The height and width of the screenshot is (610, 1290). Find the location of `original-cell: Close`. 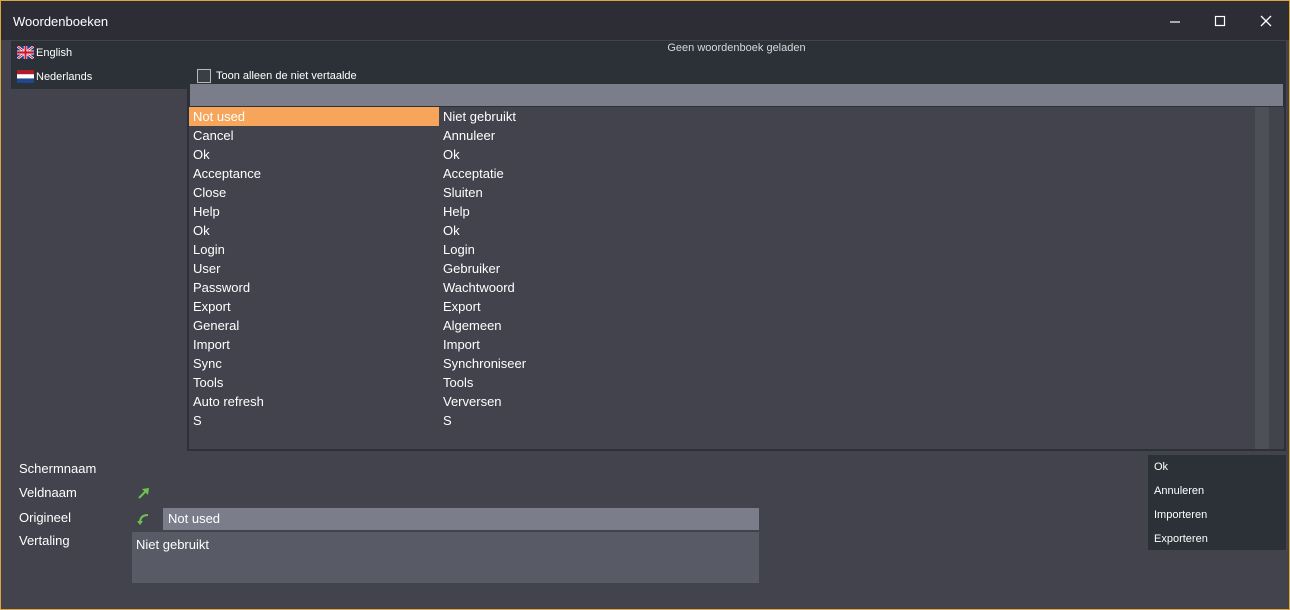

original-cell: Close is located at coordinates (210, 192).